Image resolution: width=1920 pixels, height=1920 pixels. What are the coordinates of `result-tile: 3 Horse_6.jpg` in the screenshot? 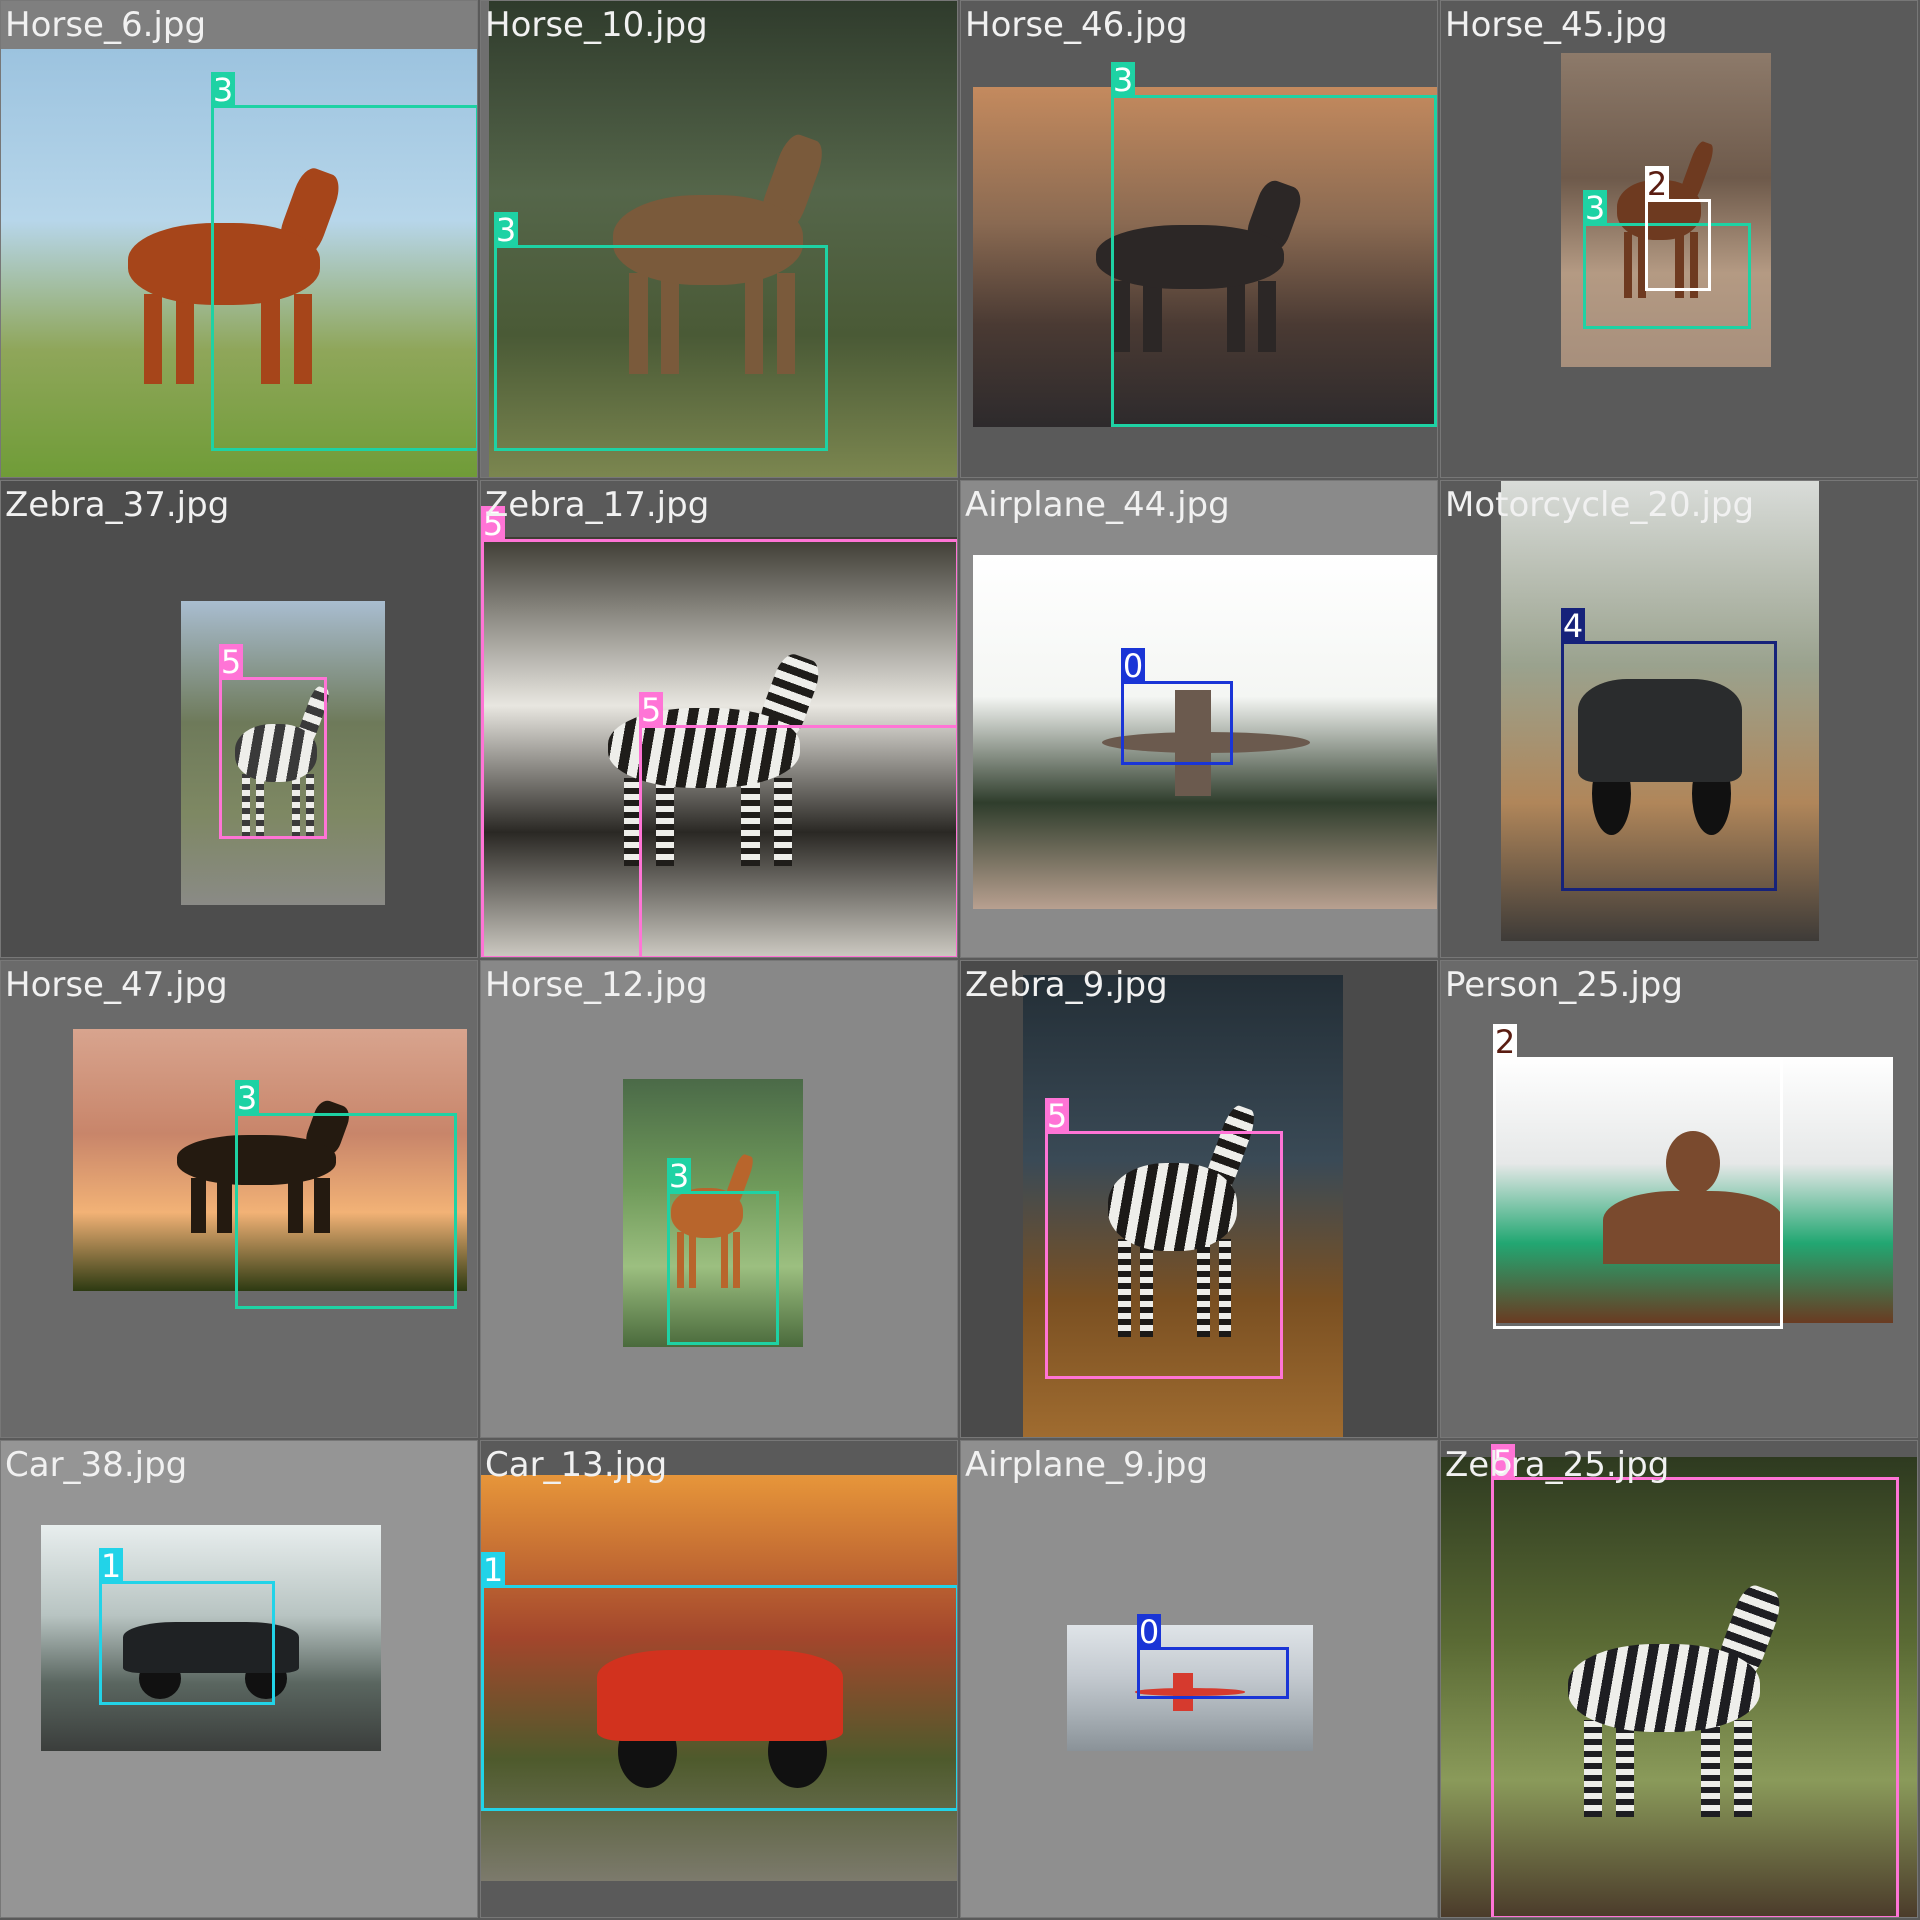 It's located at (239, 239).